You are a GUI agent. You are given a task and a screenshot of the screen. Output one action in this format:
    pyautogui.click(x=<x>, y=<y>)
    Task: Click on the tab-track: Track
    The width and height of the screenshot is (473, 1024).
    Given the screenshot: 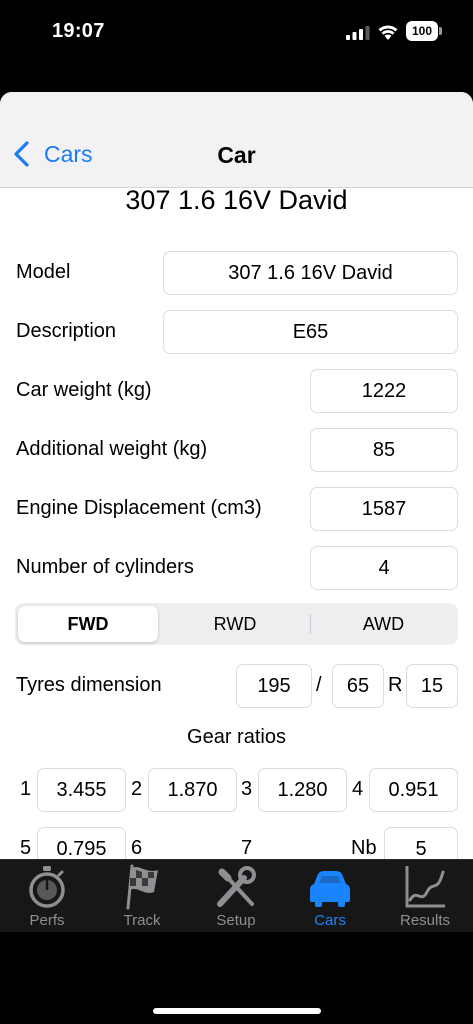 What is the action you would take?
    pyautogui.click(x=142, y=896)
    